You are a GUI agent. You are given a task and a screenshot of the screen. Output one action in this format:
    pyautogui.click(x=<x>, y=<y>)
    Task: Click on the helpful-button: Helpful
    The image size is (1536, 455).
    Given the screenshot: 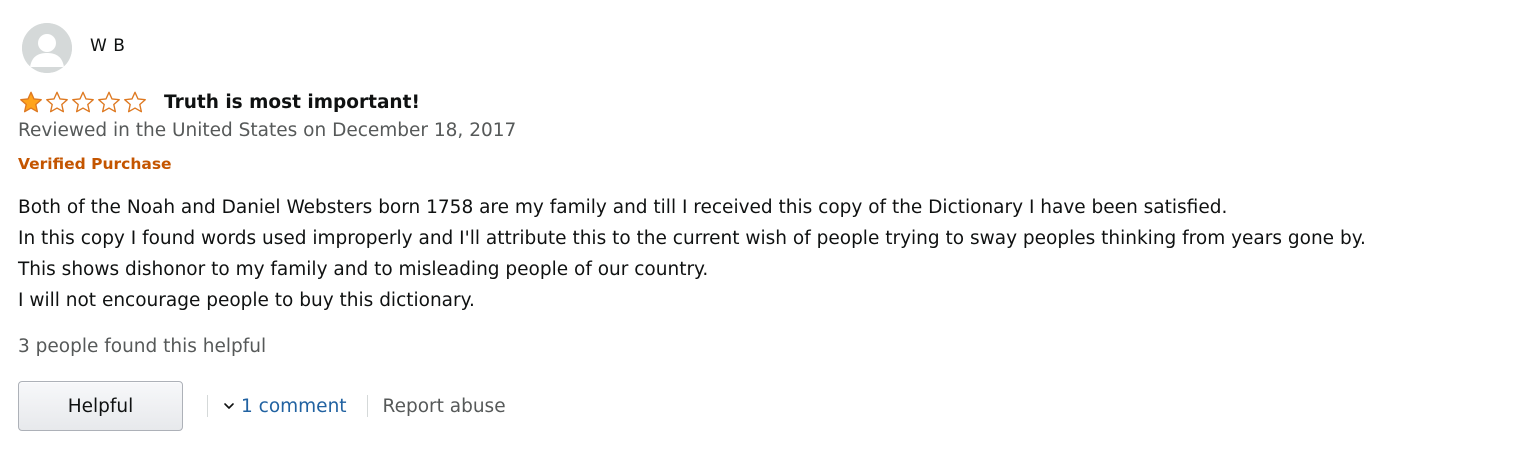 What is the action you would take?
    pyautogui.click(x=100, y=406)
    